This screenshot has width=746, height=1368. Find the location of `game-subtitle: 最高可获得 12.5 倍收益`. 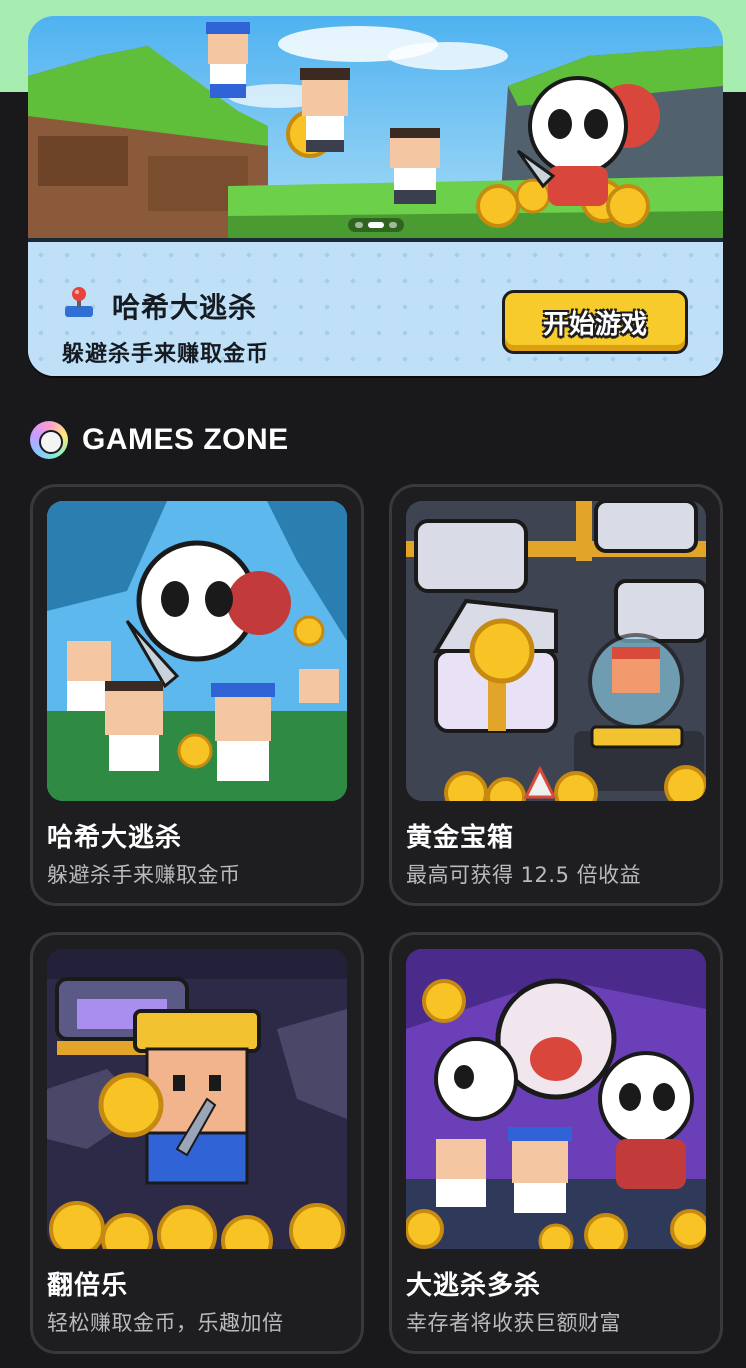

game-subtitle: 最高可获得 12.5 倍收益 is located at coordinates (524, 875).